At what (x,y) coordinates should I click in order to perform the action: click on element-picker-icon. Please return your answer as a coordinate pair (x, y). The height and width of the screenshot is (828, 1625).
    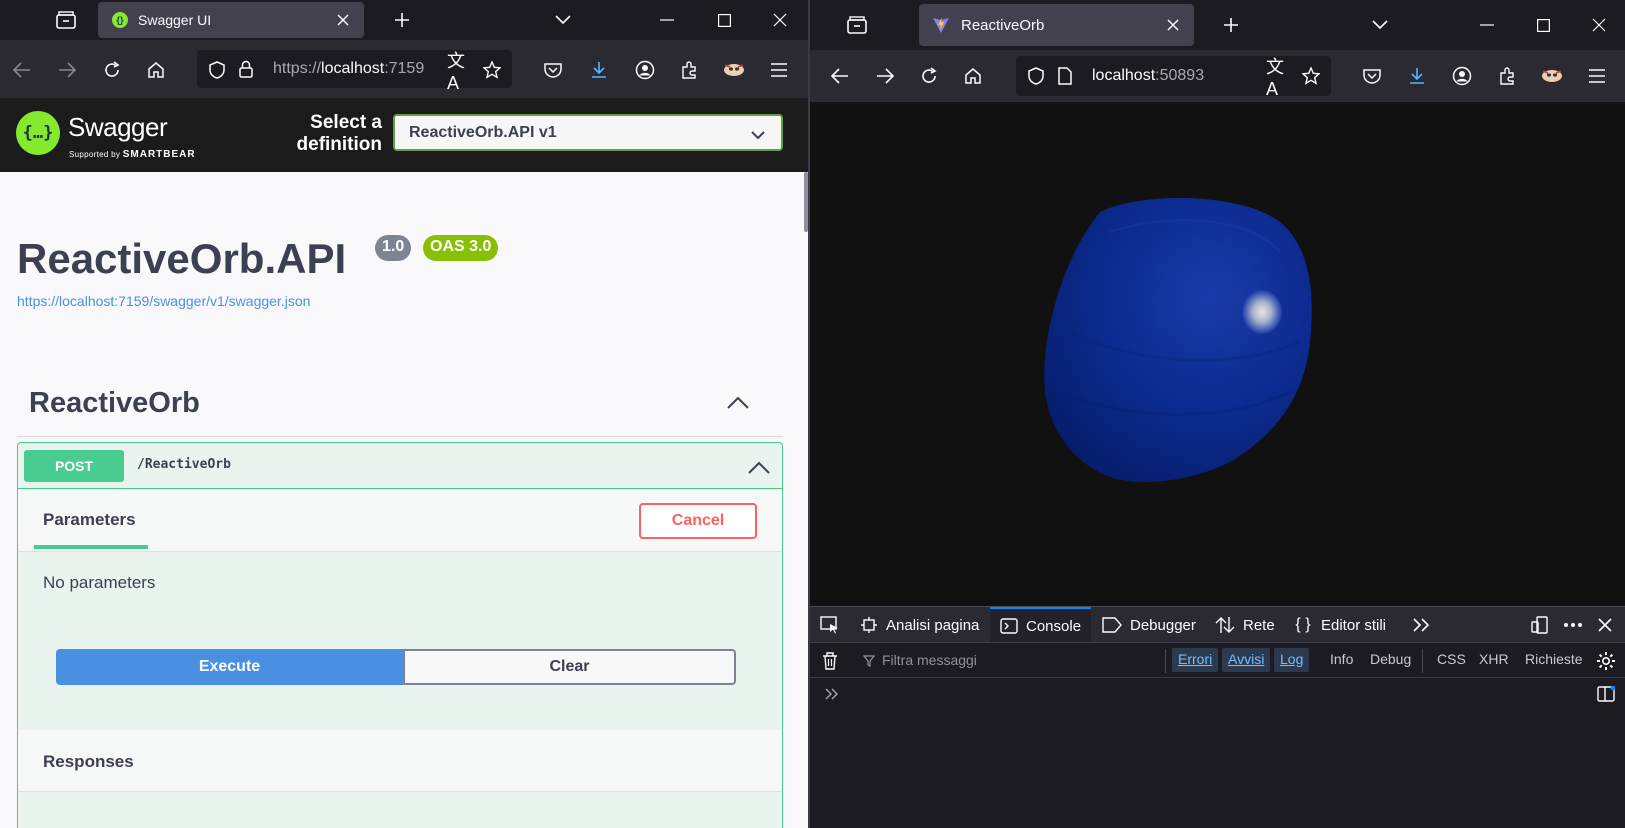
    Looking at the image, I should click on (830, 625).